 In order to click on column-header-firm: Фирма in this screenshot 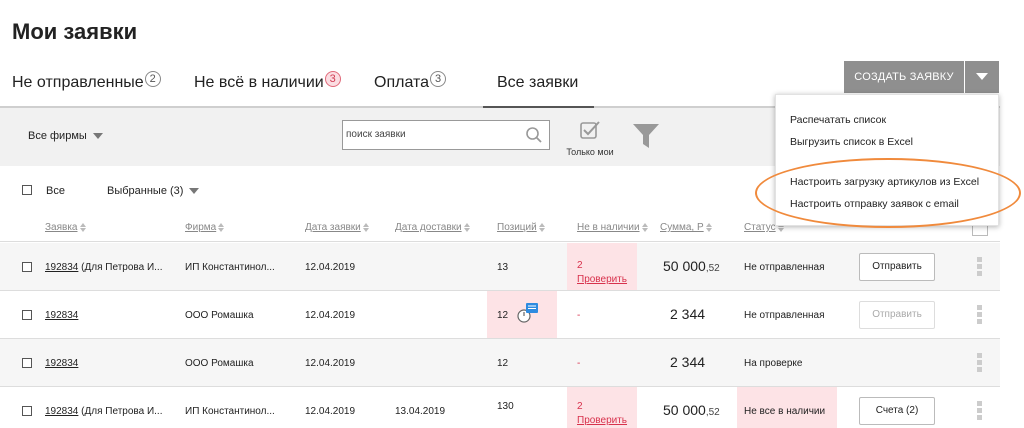, I will do `click(205, 227)`.